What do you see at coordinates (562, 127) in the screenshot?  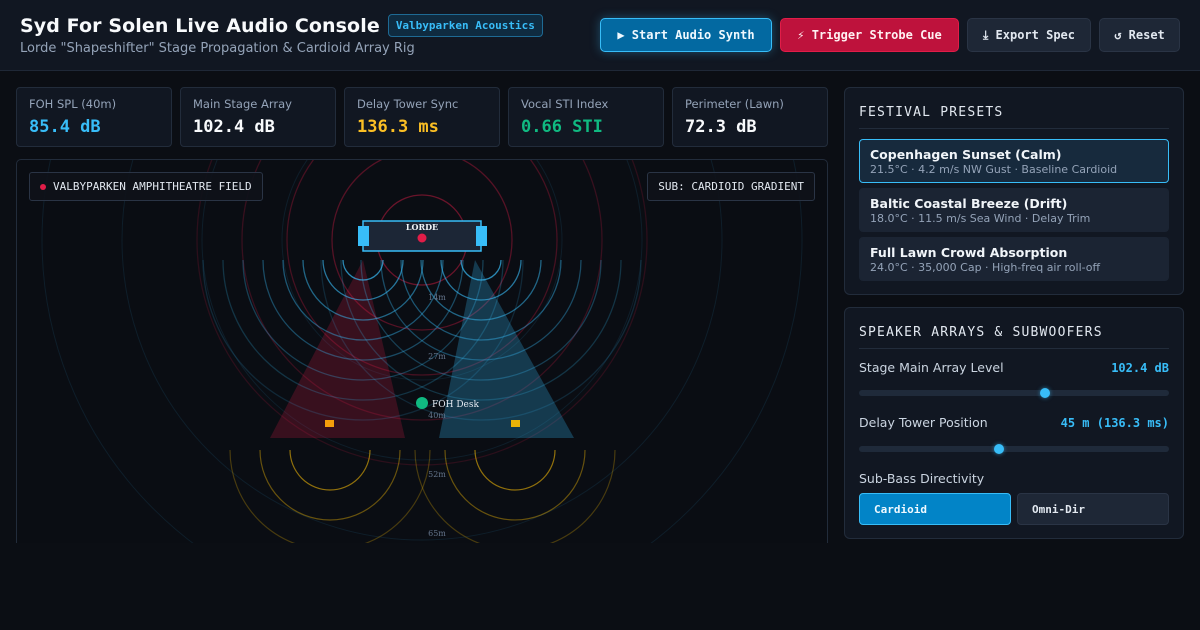 I see `metric-value: 0.66 STI` at bounding box center [562, 127].